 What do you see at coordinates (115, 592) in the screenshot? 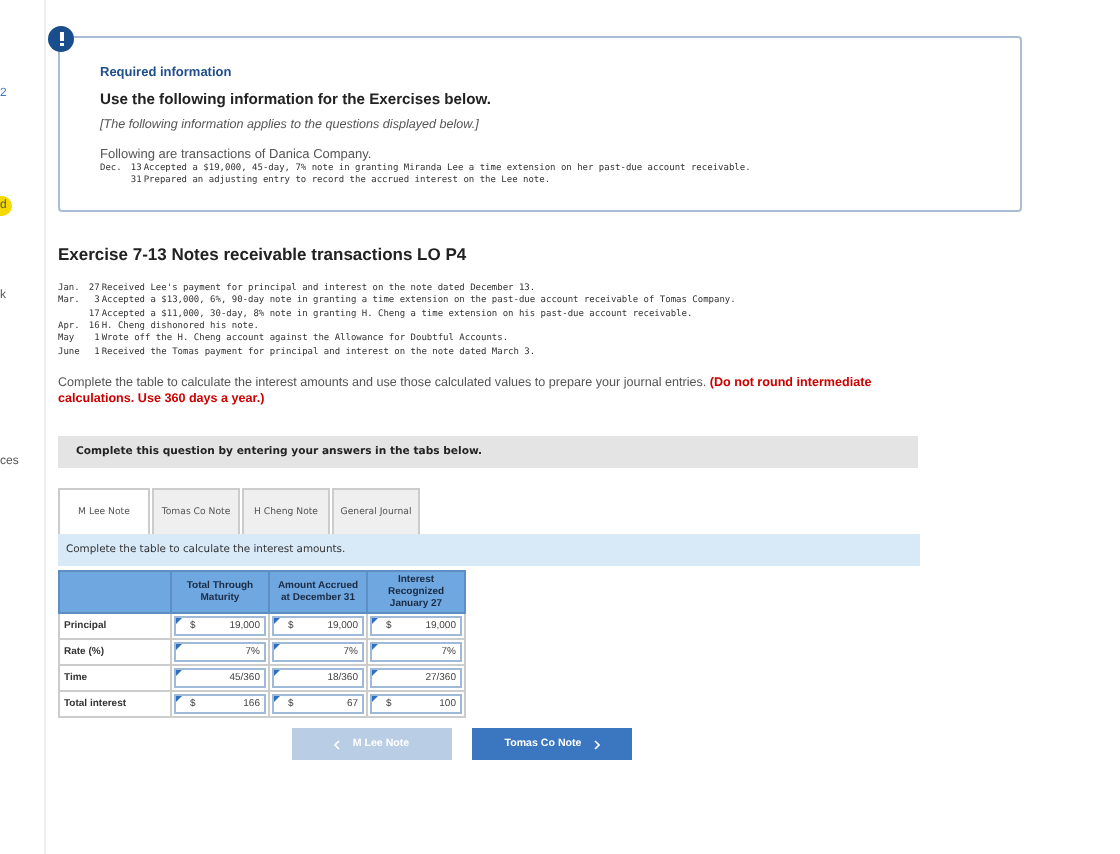
I see `header-cell` at bounding box center [115, 592].